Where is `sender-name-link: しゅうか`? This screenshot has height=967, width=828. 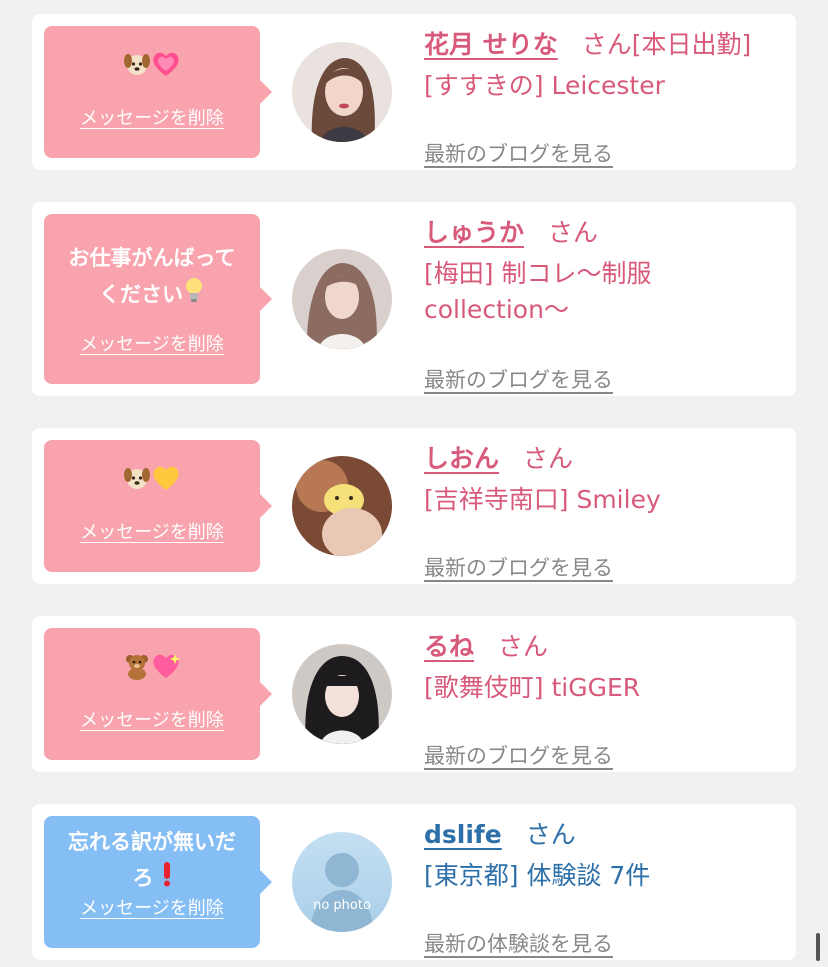 sender-name-link: しゅうか is located at coordinates (474, 232).